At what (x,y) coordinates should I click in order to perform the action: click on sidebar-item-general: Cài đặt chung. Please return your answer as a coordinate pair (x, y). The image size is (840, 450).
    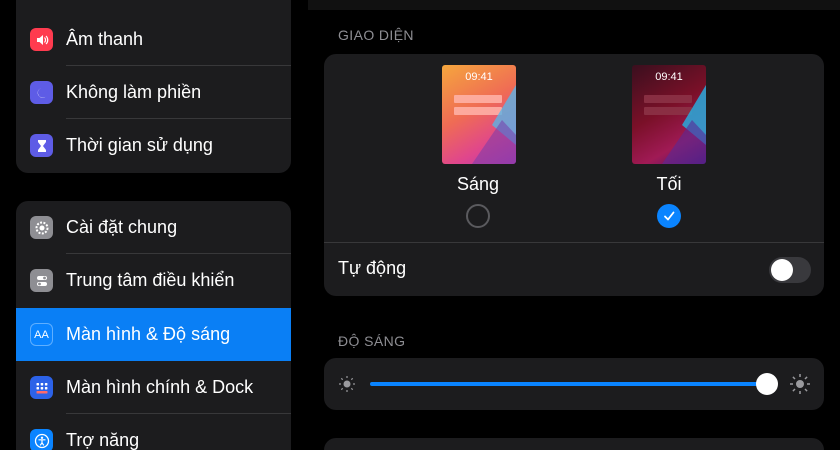
    Looking at the image, I should click on (153, 227).